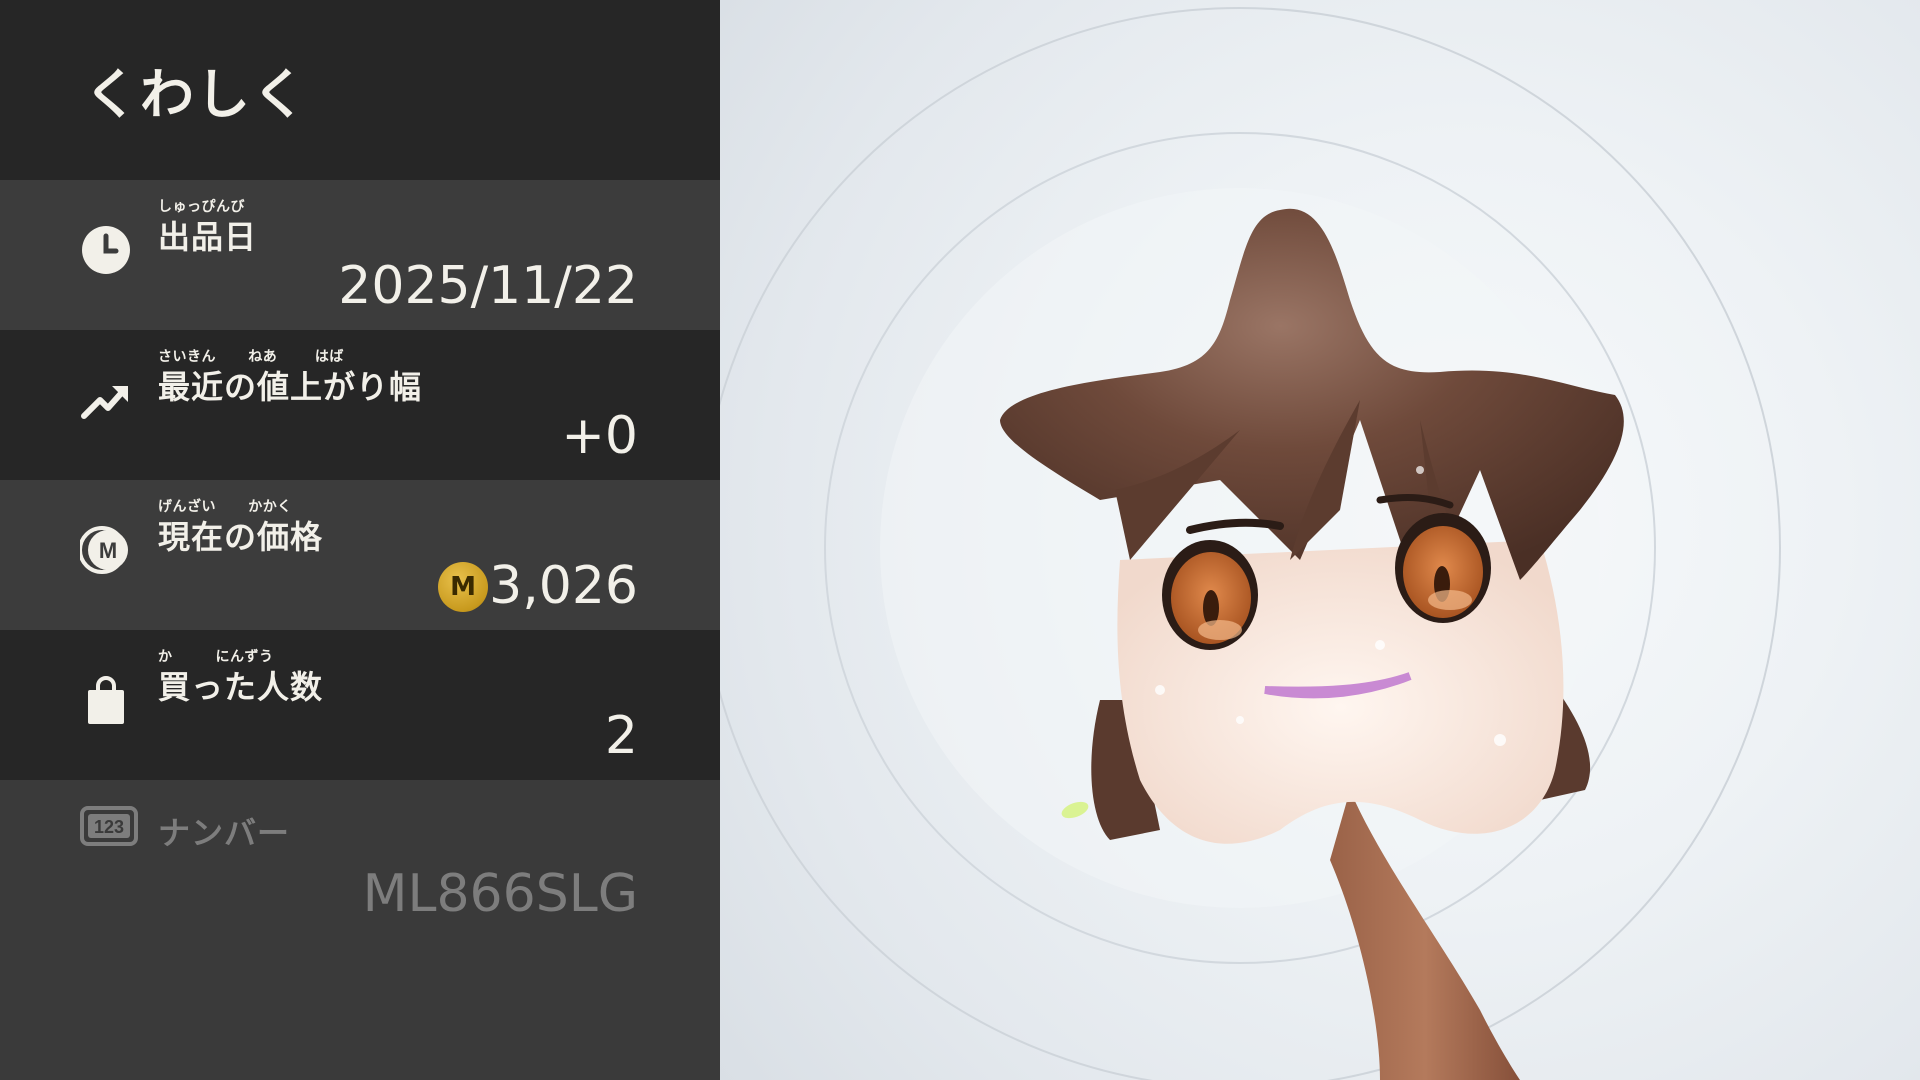  I want to click on page-title: くわしく, so click(196, 94).